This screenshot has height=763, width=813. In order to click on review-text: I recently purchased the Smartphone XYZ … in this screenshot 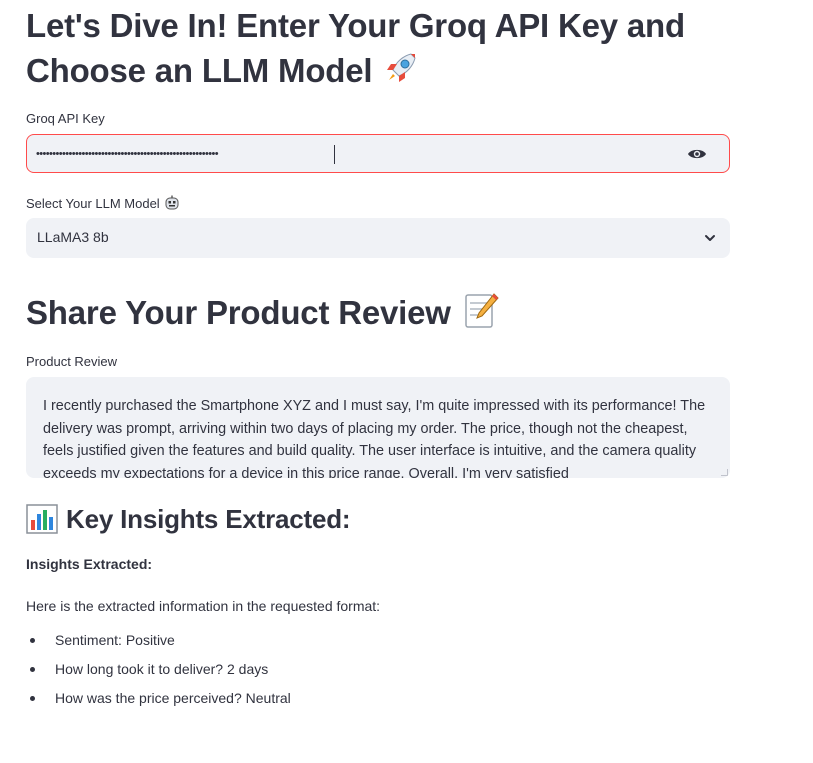, I will do `click(374, 438)`.